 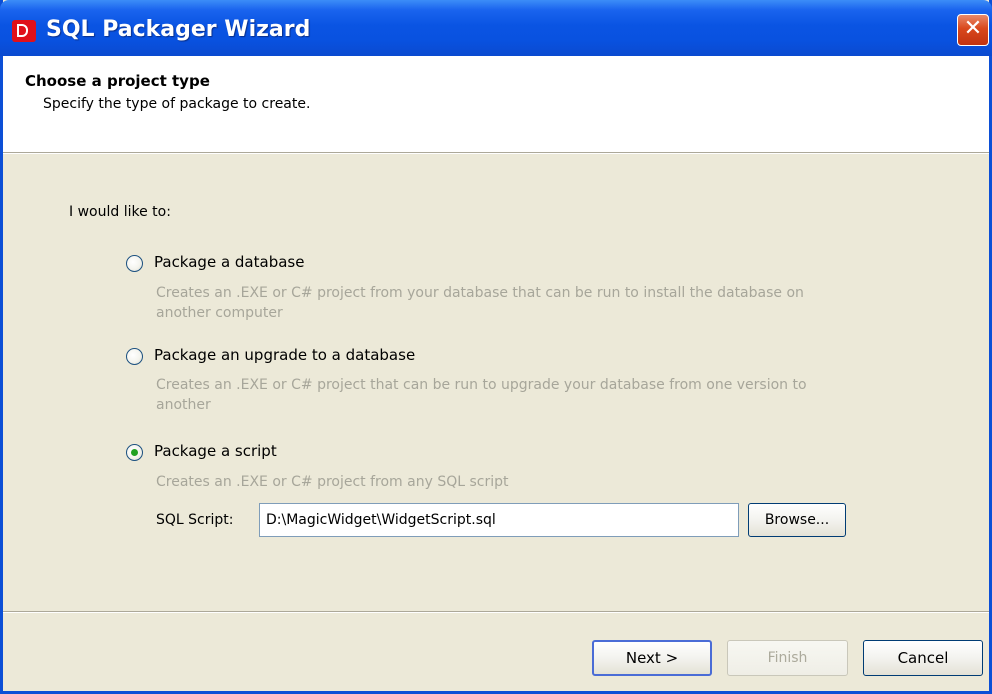 What do you see at coordinates (134, 356) in the screenshot?
I see `radio-package-upgrade` at bounding box center [134, 356].